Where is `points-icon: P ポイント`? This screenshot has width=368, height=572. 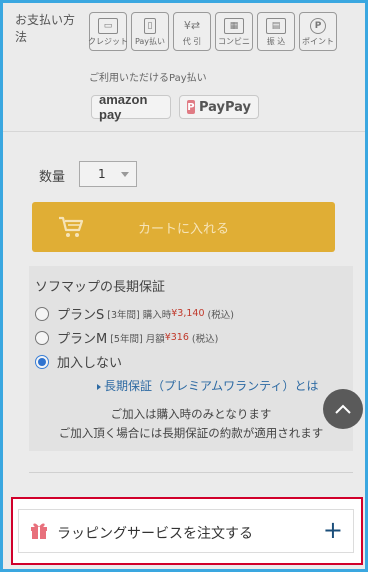
points-icon: P ポイント is located at coordinates (318, 31).